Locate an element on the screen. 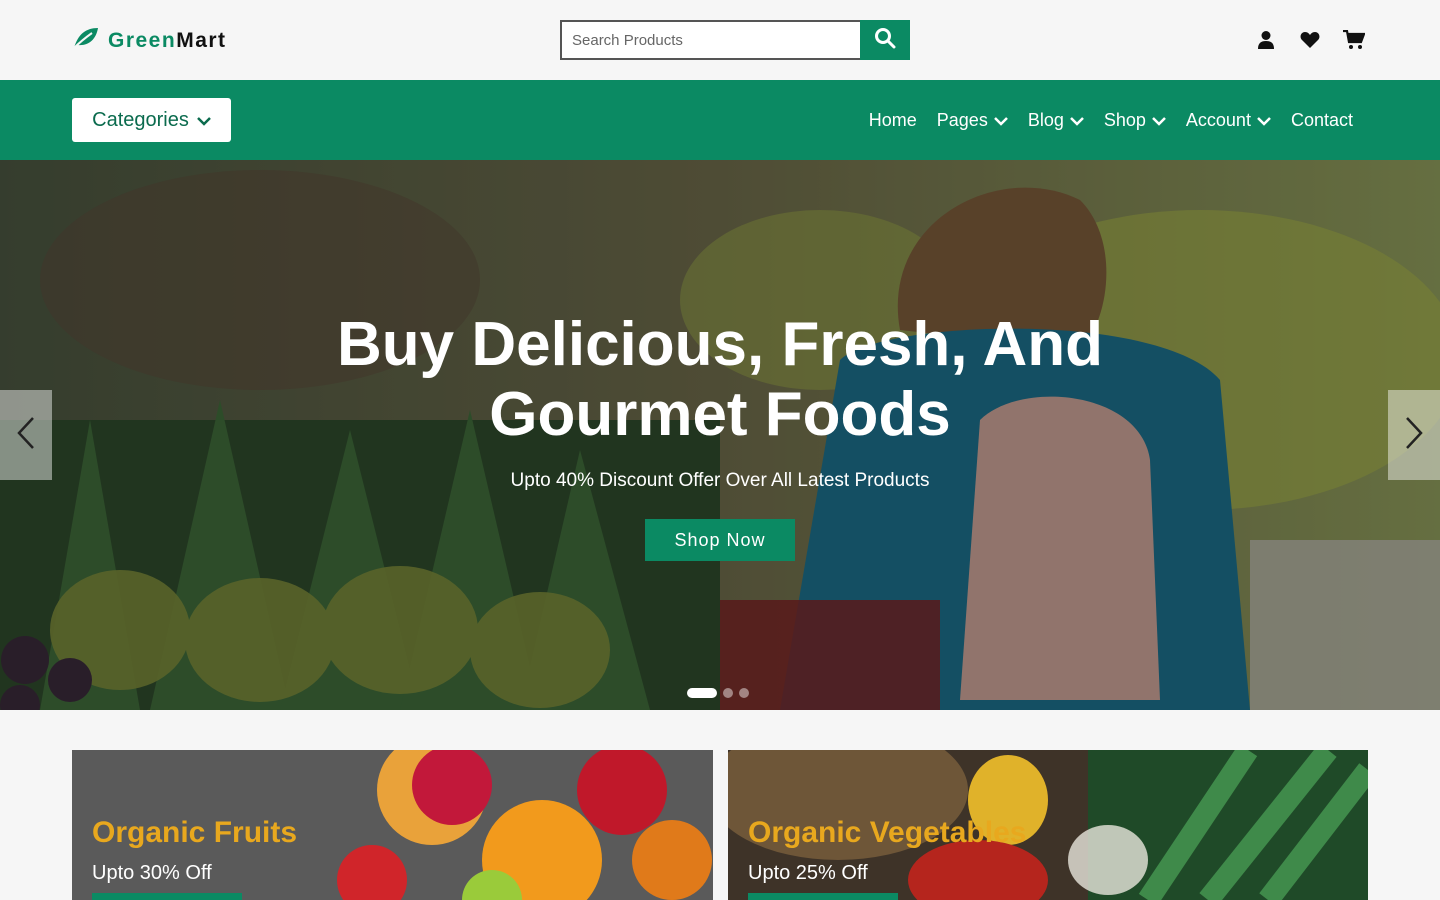 The height and width of the screenshot is (900, 1440). leaf-icon is located at coordinates (85, 40).